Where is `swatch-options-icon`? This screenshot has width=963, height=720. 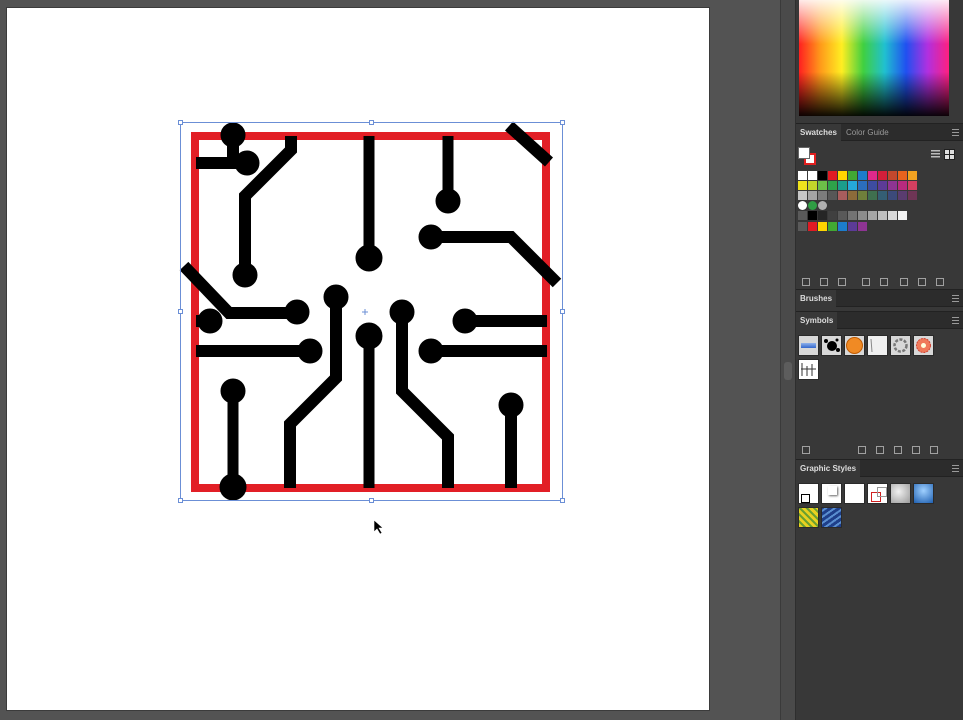
swatch-options-icon is located at coordinates (866, 282).